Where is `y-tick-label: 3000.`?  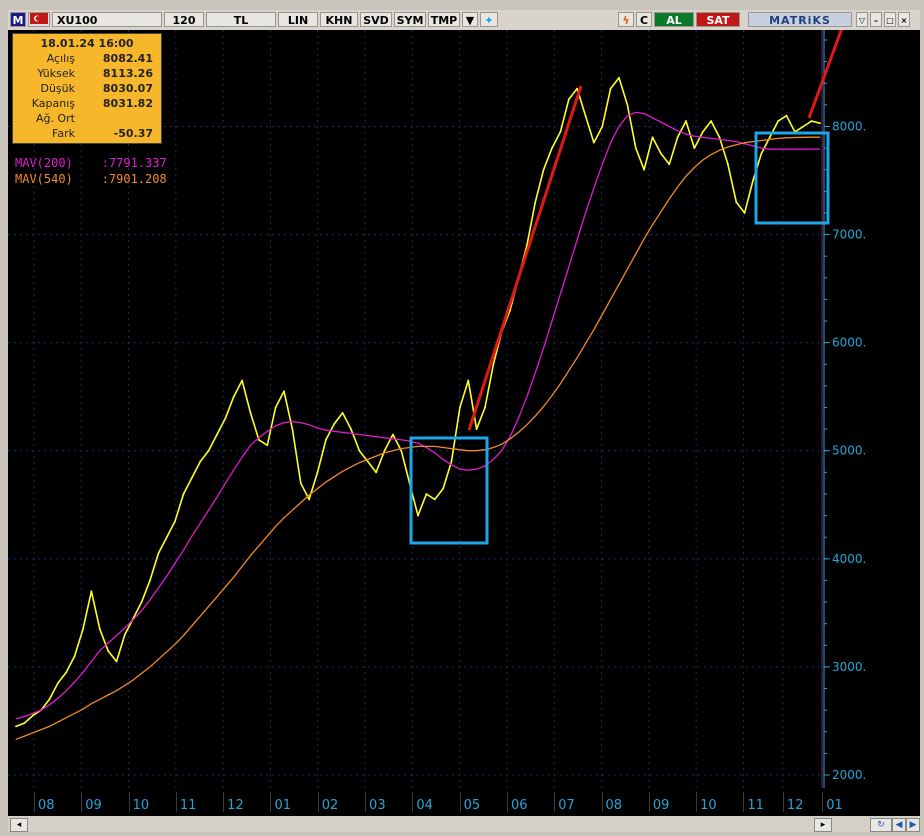 y-tick-label: 3000. is located at coordinates (849, 667).